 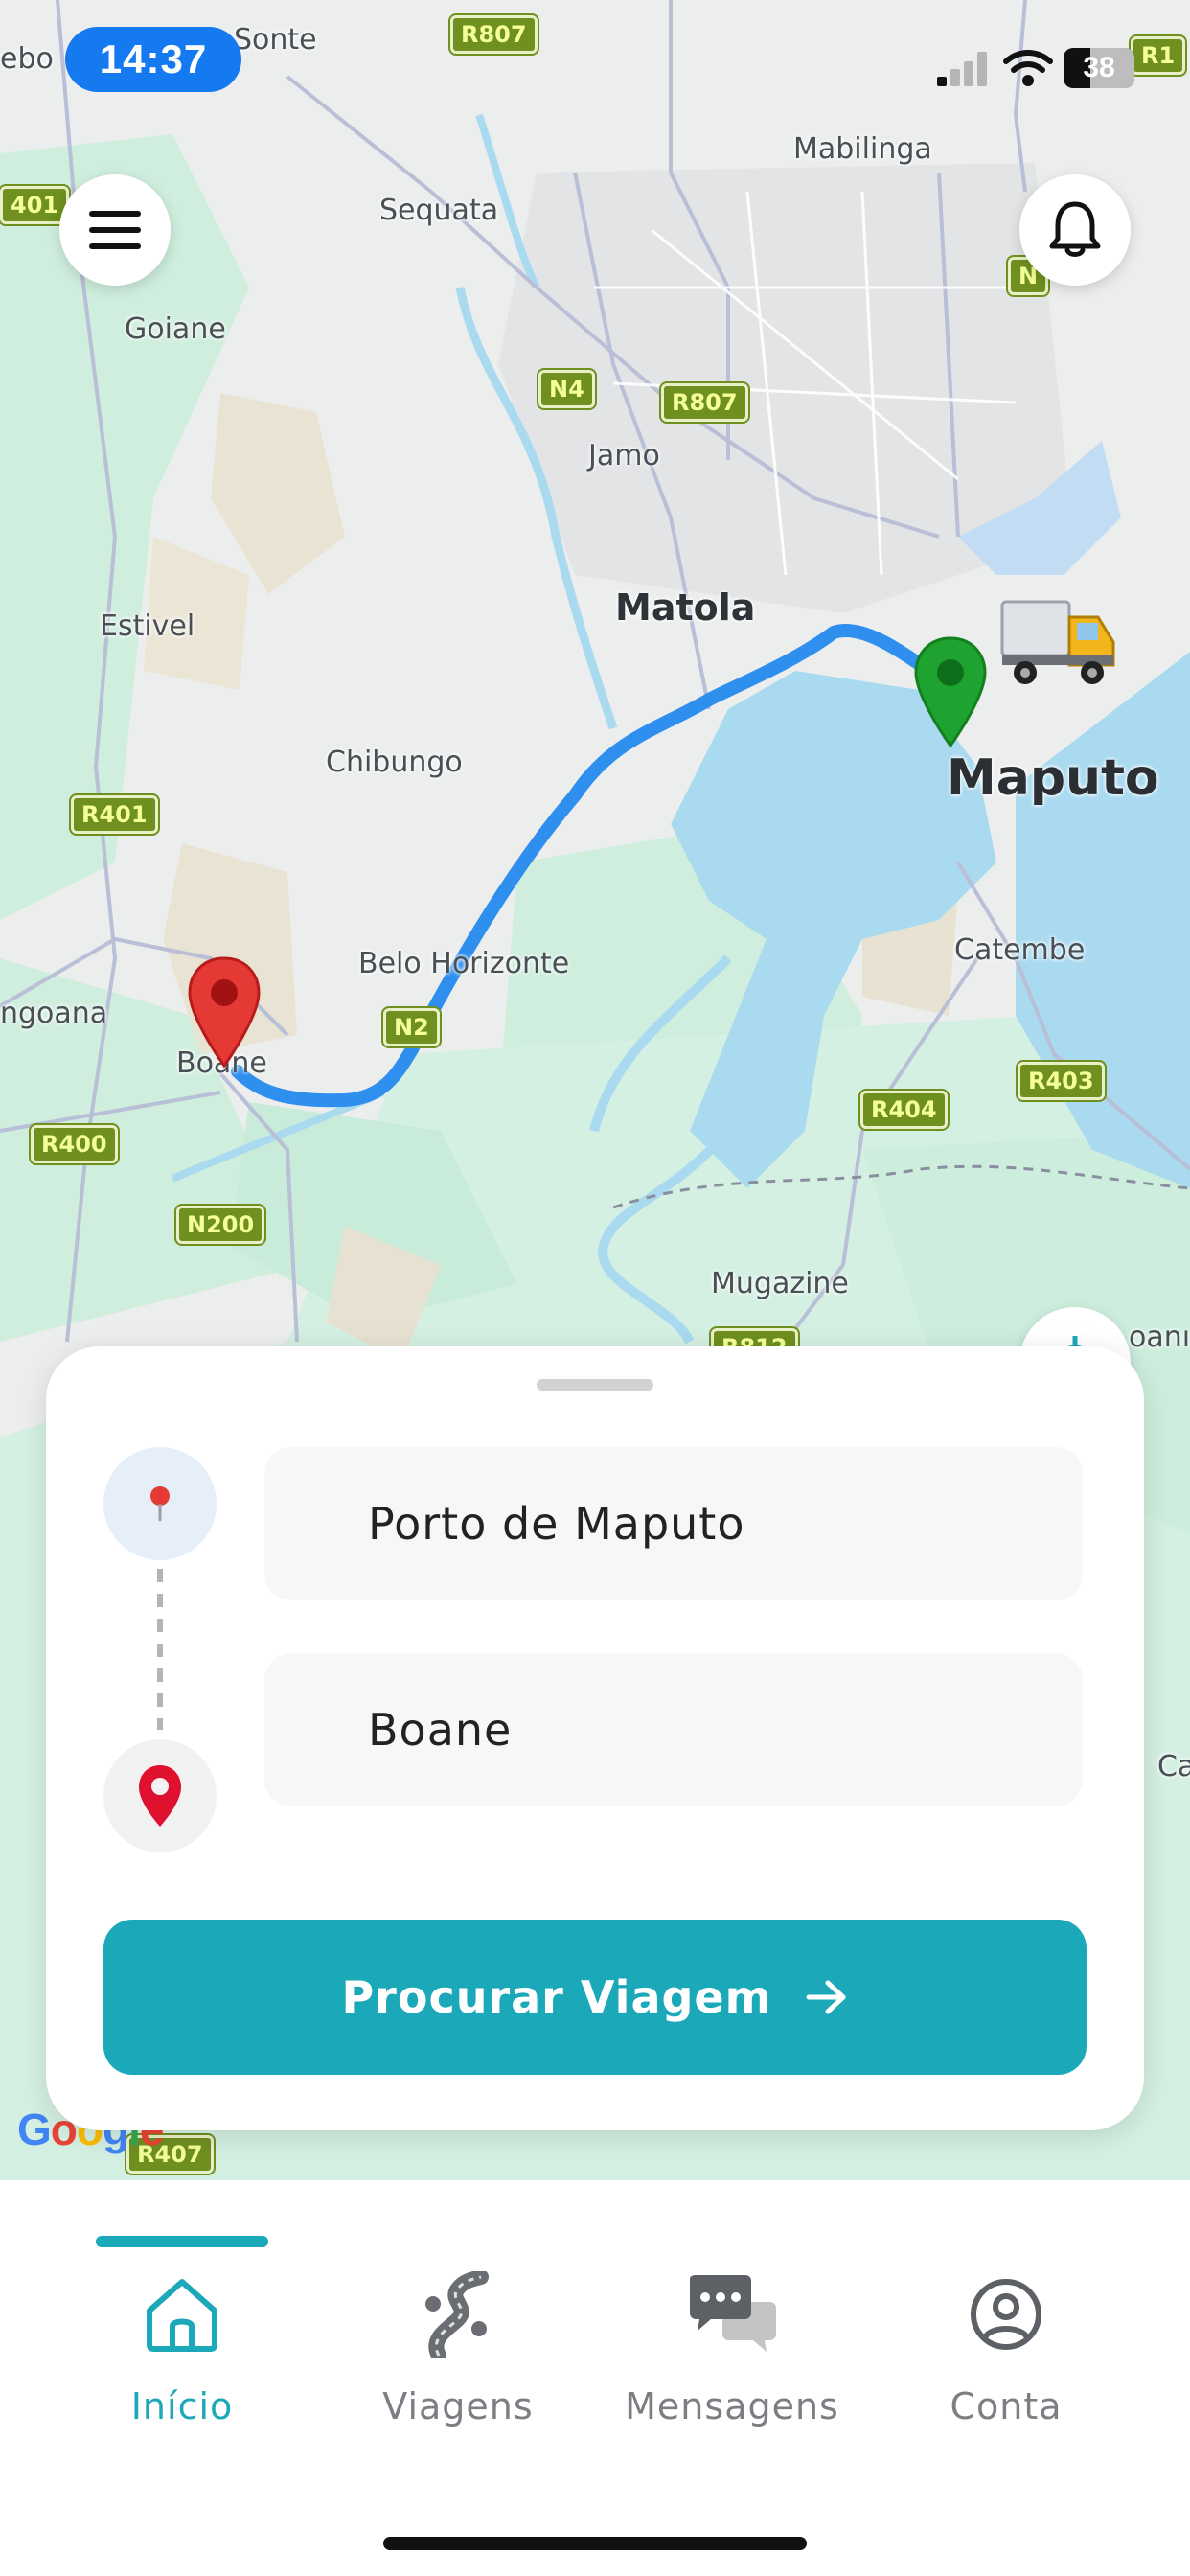 What do you see at coordinates (464, 963) in the screenshot?
I see `place-label: Belo Horizonte` at bounding box center [464, 963].